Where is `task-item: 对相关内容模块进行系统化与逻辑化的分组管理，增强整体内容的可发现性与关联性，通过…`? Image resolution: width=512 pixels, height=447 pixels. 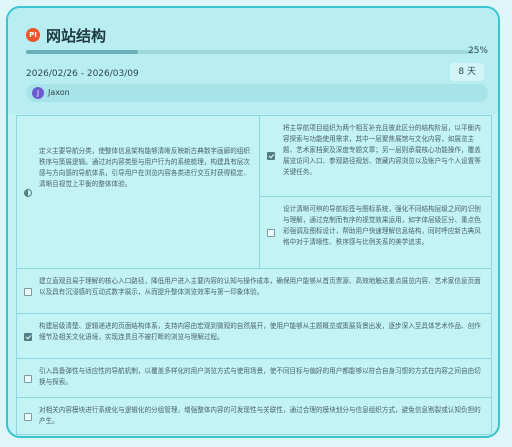 task-item: 对相关内容模块进行系统化与逻辑化的分组管理，增强整体内容的可发现性与关联性，通过… is located at coordinates (254, 416).